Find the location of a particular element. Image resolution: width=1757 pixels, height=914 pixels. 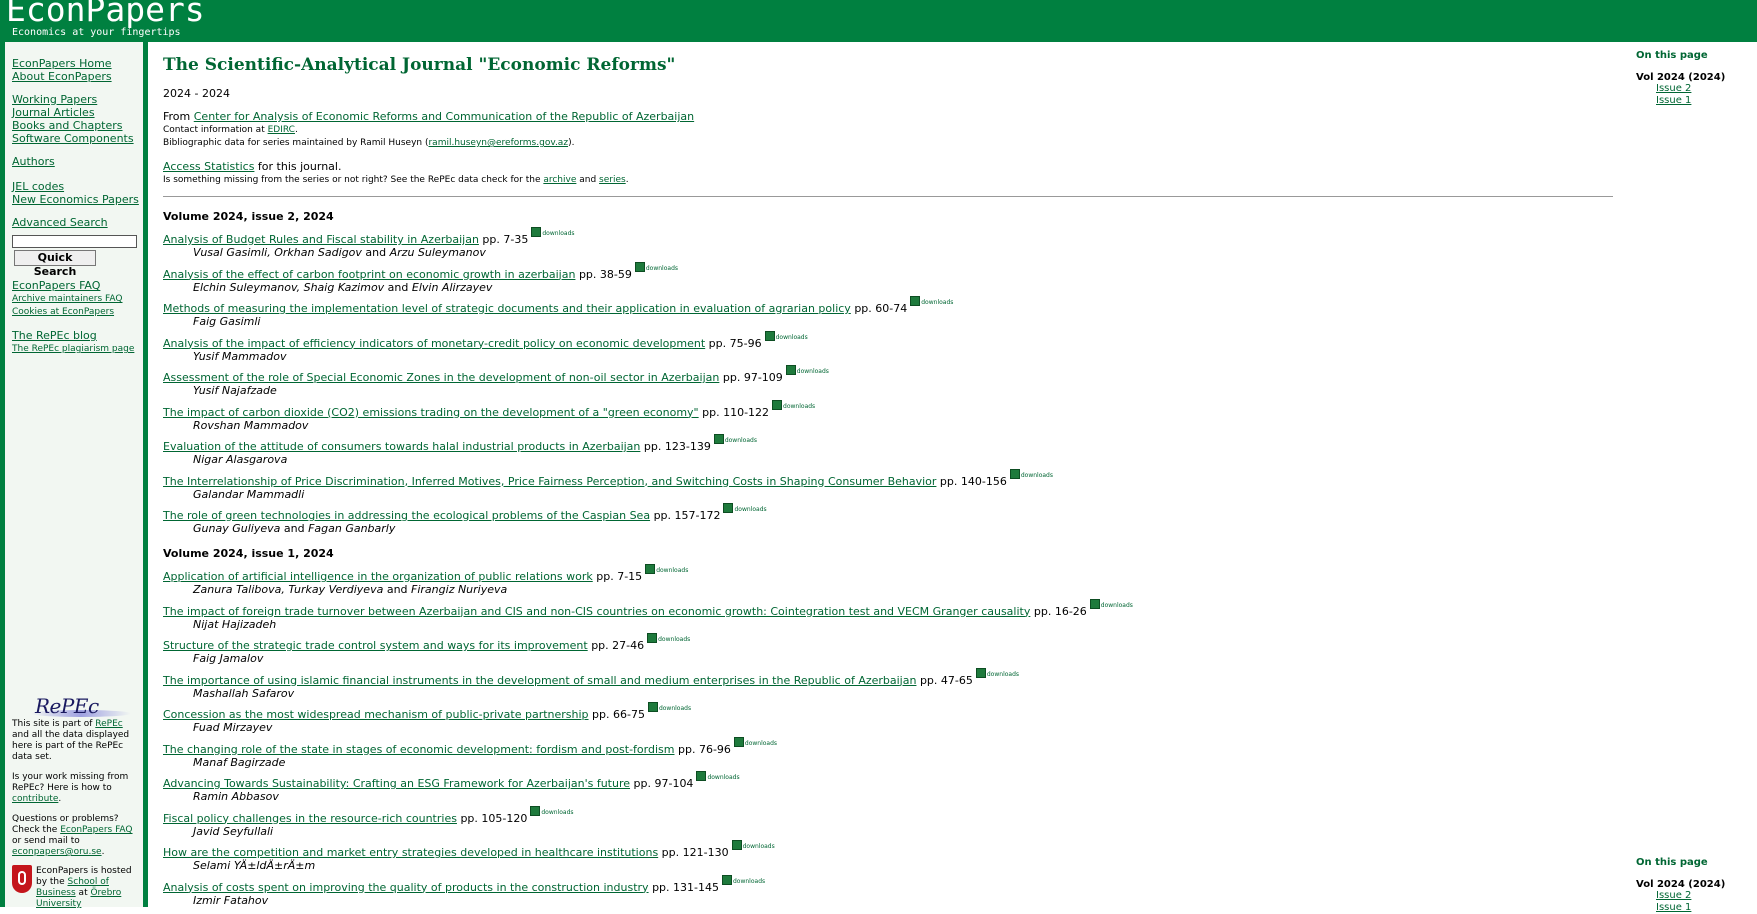

right-nav-issue-1-bottom: Issue 1 is located at coordinates (1701, 908).